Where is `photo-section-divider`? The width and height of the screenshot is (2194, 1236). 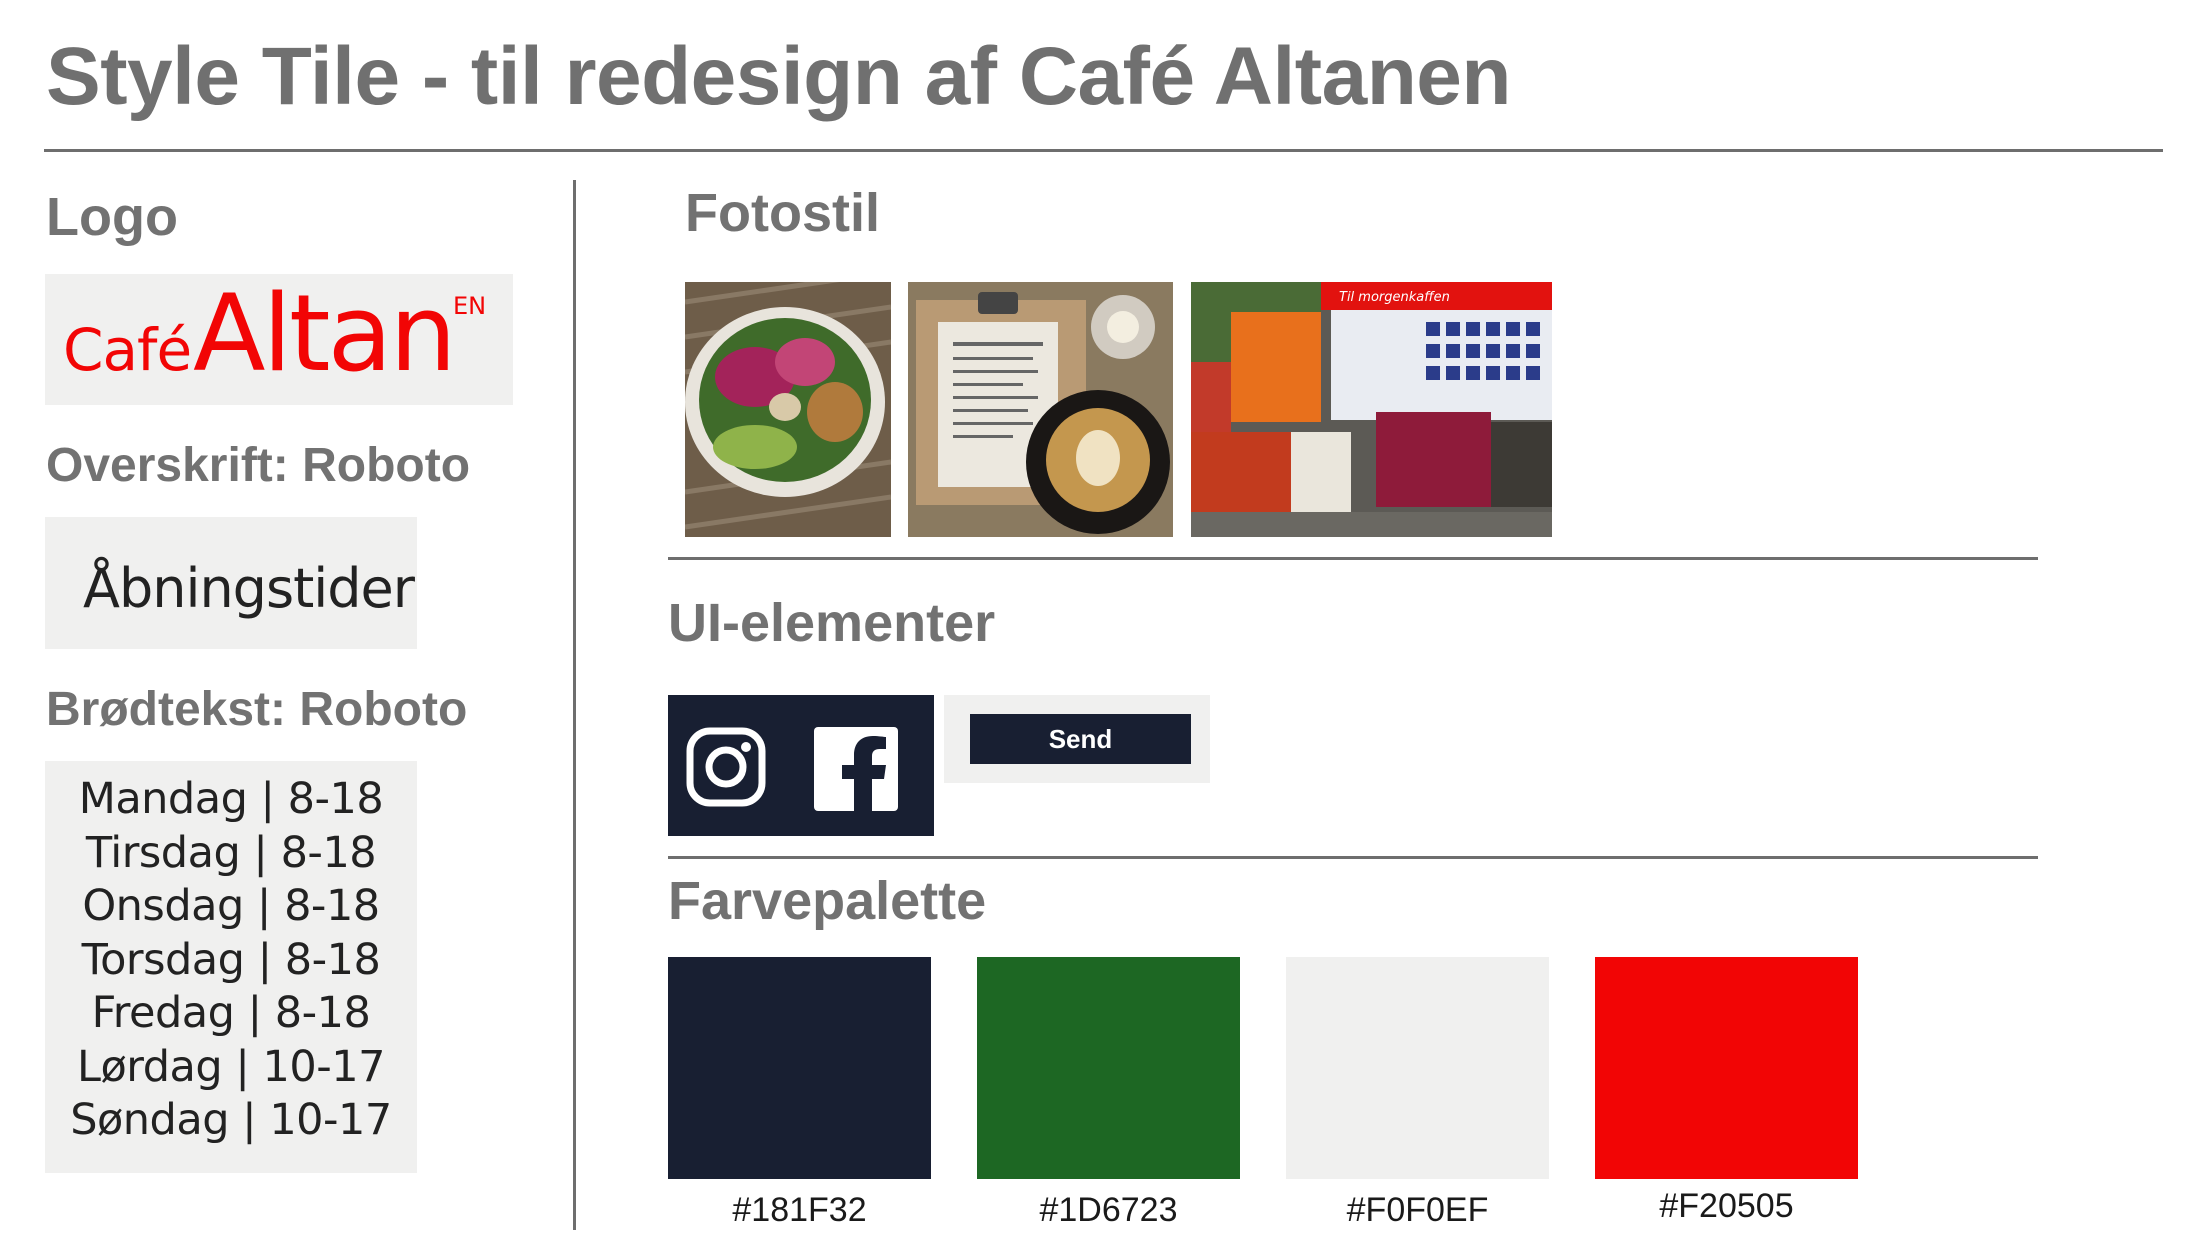
photo-section-divider is located at coordinates (1353, 558).